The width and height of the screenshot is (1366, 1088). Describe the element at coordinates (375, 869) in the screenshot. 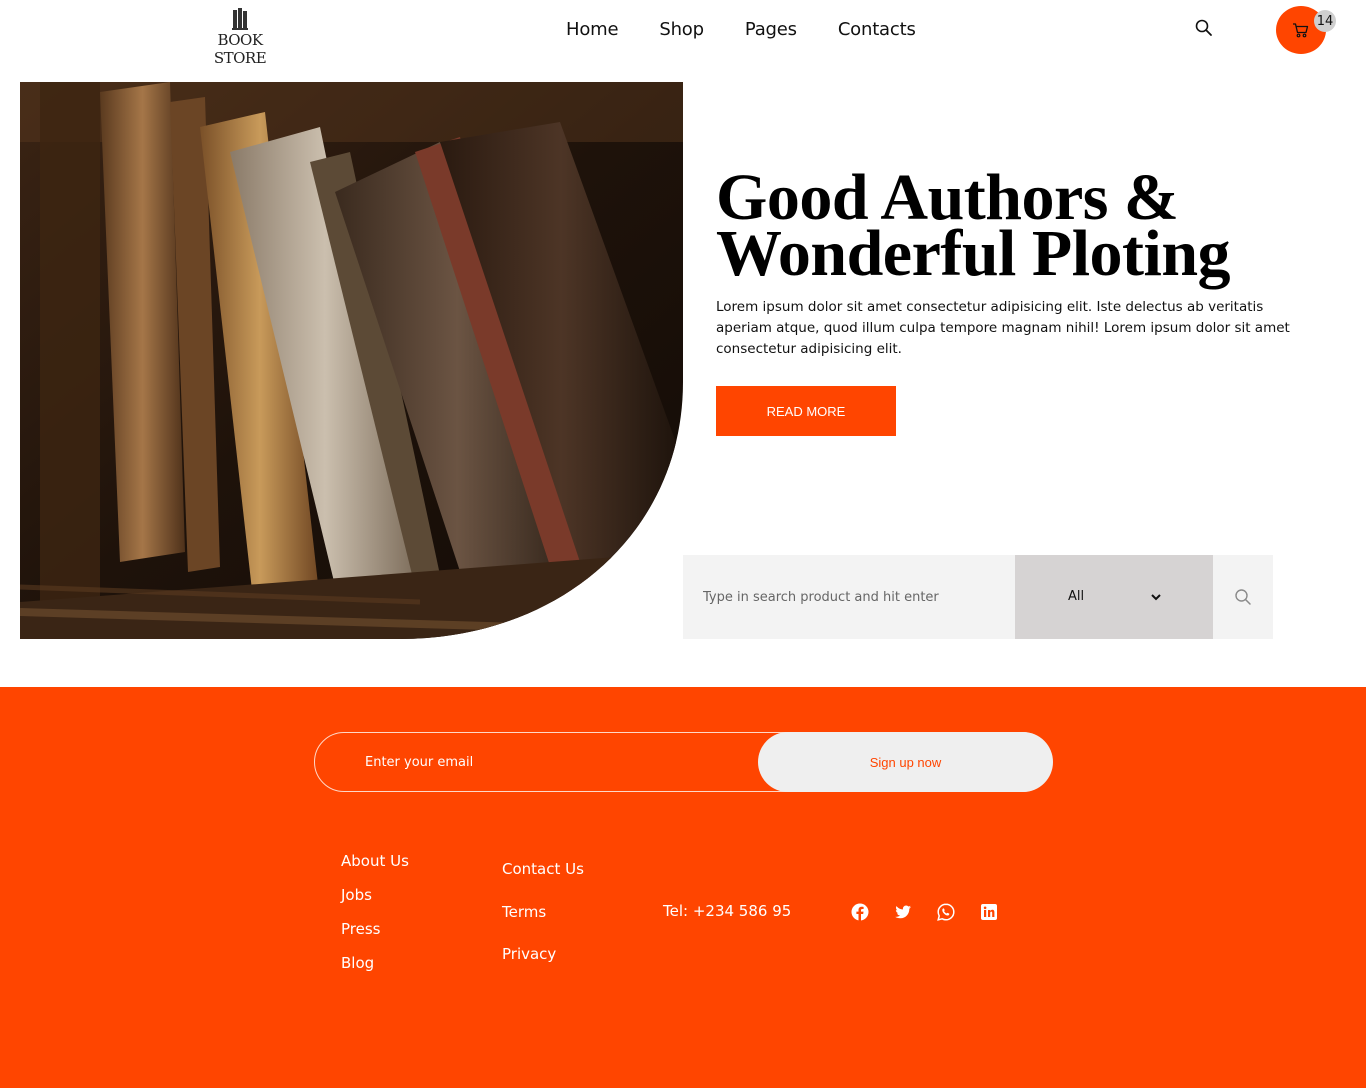

I see `footer-link-about-us: About Us` at that location.